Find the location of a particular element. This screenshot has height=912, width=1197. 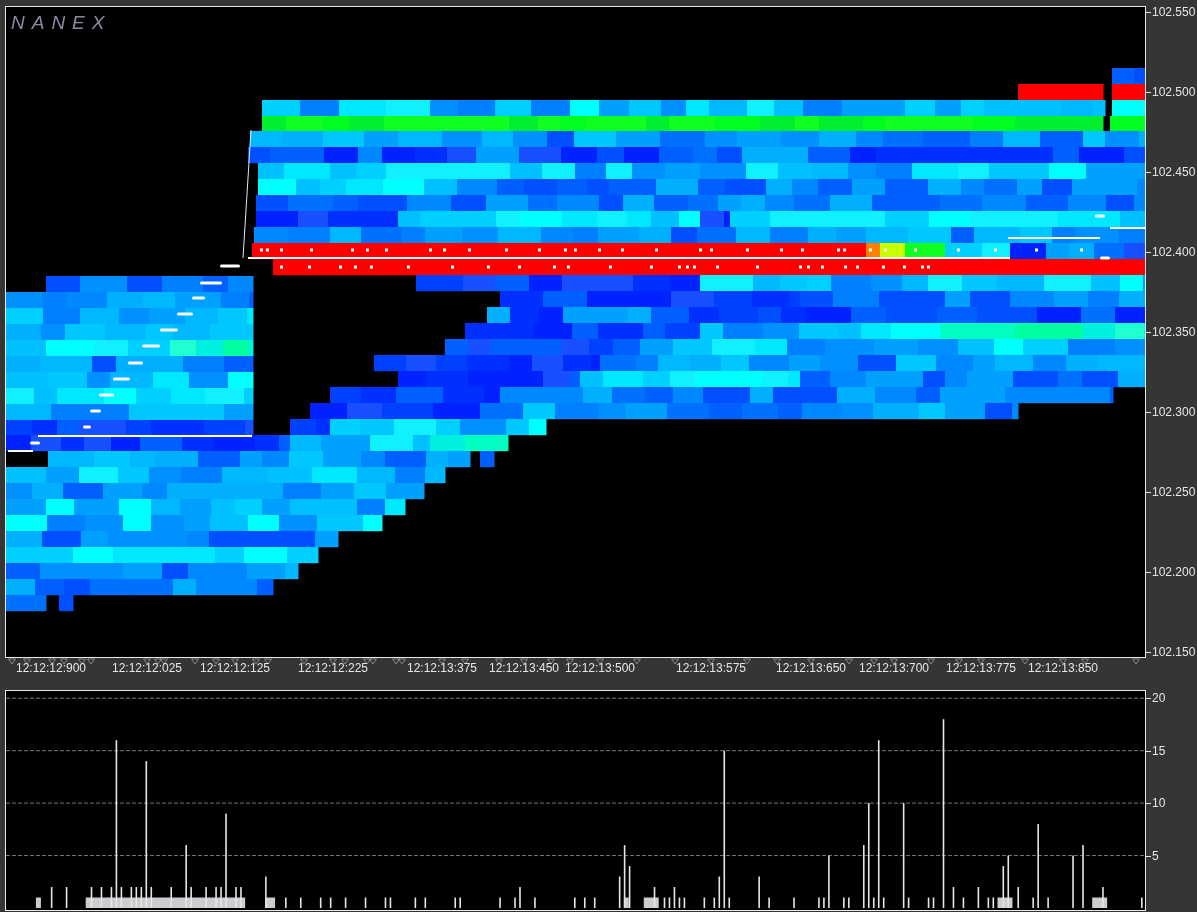

logo-text: NANEX is located at coordinates (61, 23).